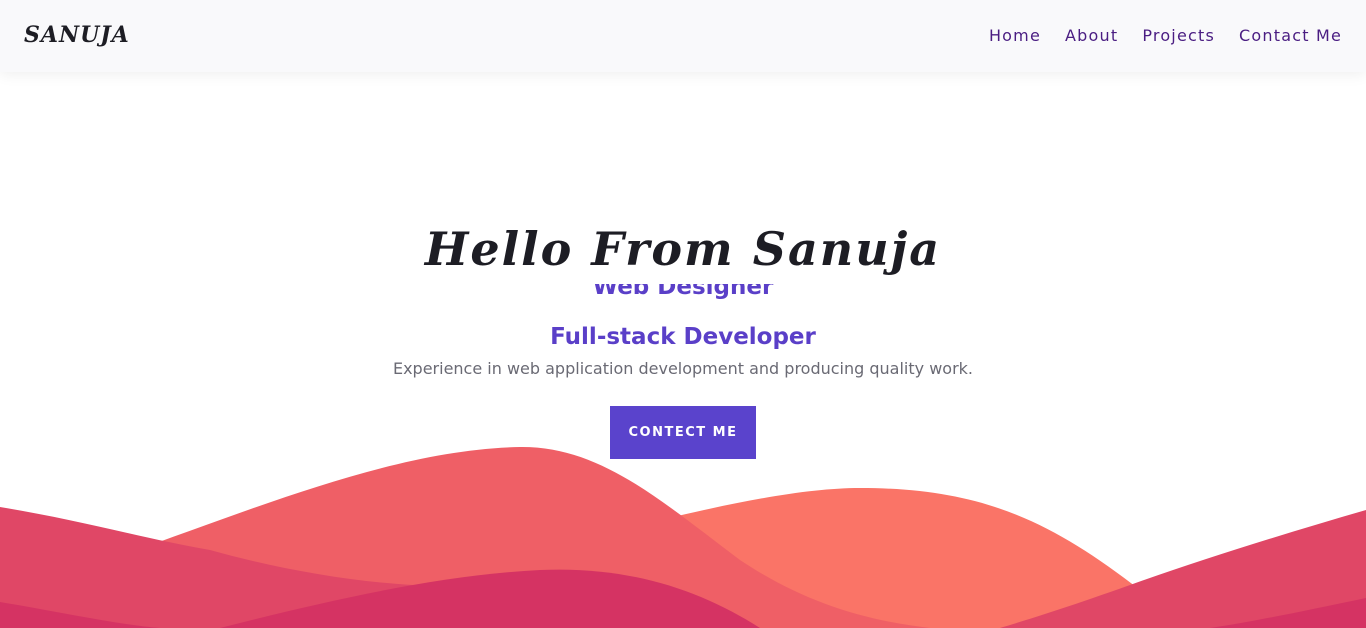 Image resolution: width=1366 pixels, height=628 pixels. Describe the element at coordinates (77, 35) in the screenshot. I see `site-logo: SANUJA` at that location.